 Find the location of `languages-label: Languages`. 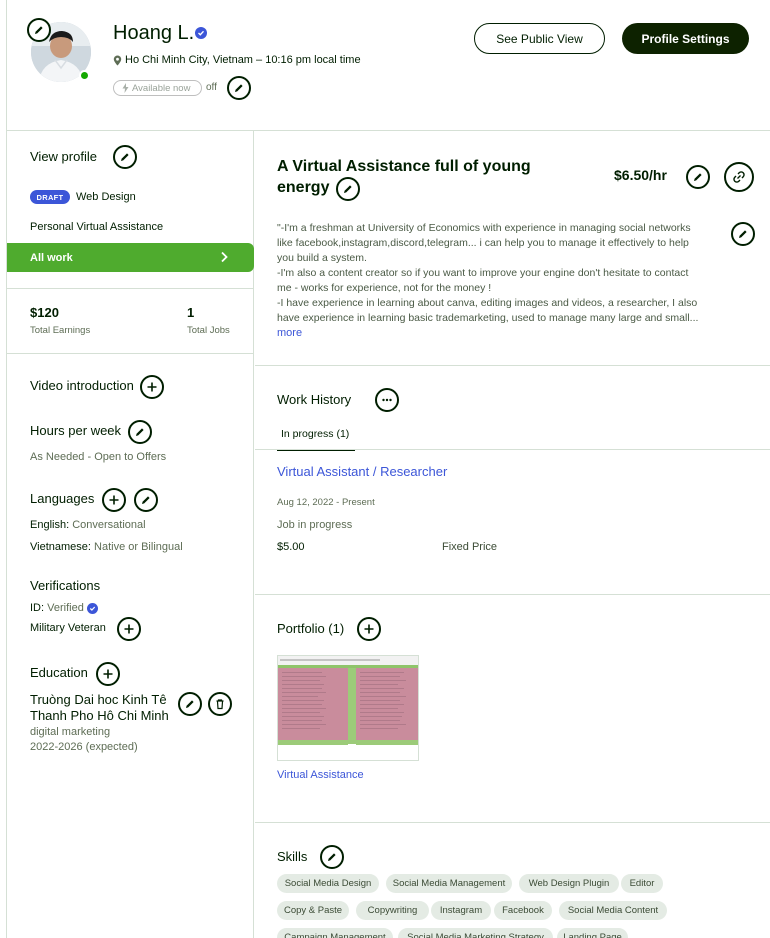

languages-label: Languages is located at coordinates (62, 498).